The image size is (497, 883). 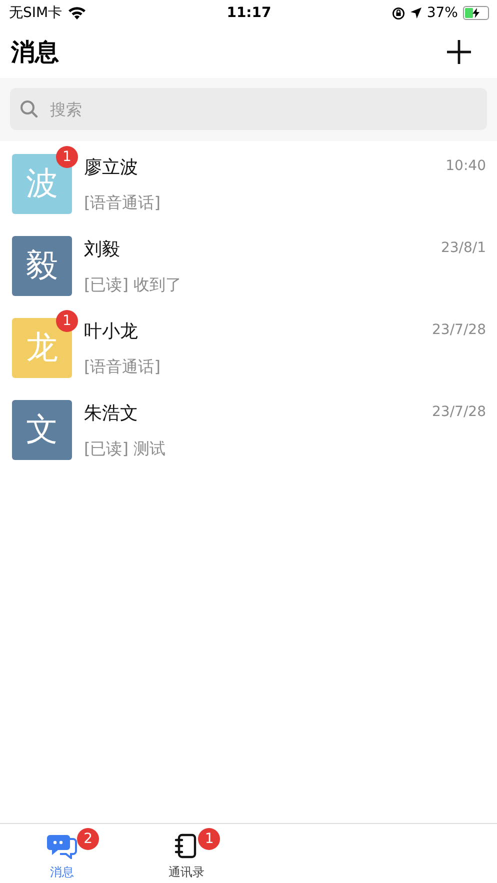 What do you see at coordinates (249, 13) in the screenshot?
I see `clock-time: 11:17` at bounding box center [249, 13].